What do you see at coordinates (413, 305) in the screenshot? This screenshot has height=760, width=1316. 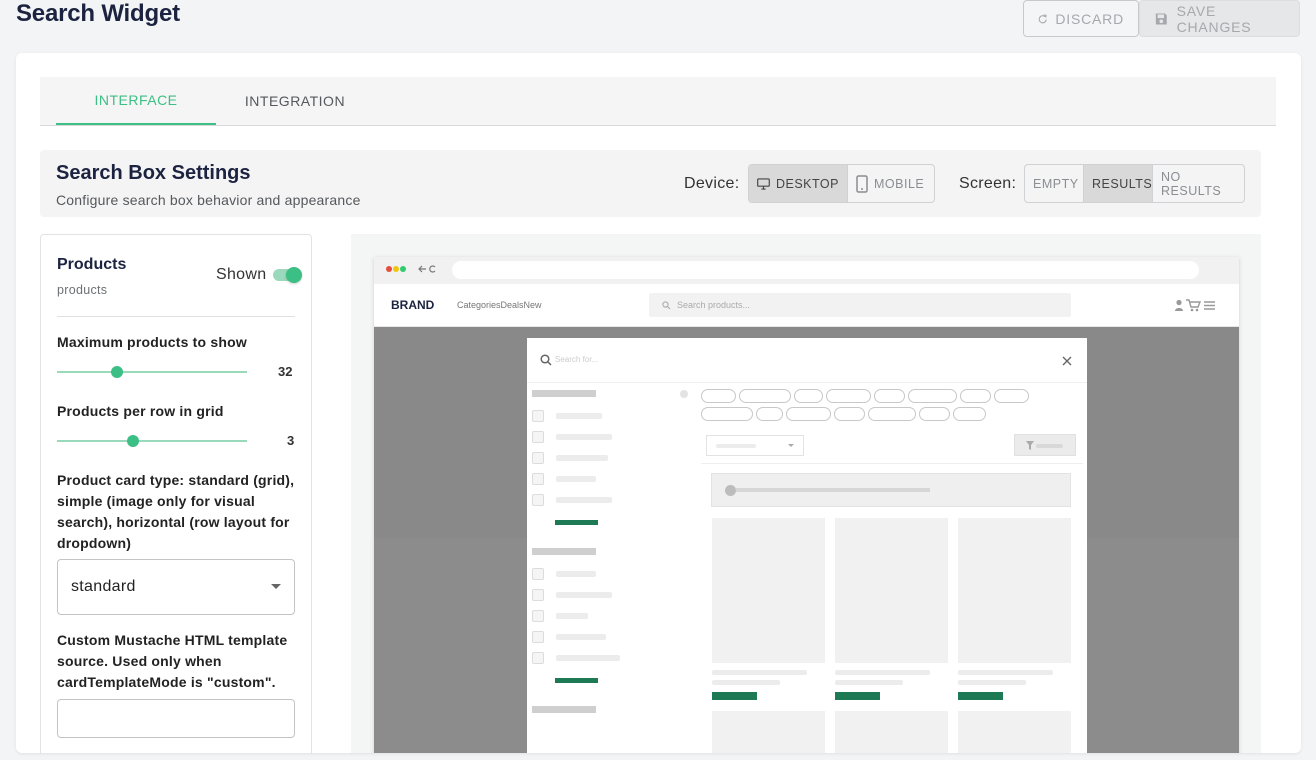 I see `site-brand: BRAND` at bounding box center [413, 305].